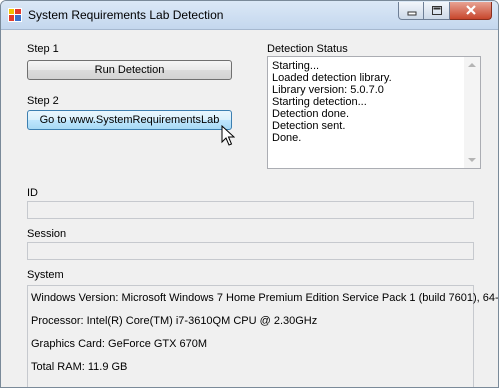  I want to click on minimize-button, so click(411, 11).